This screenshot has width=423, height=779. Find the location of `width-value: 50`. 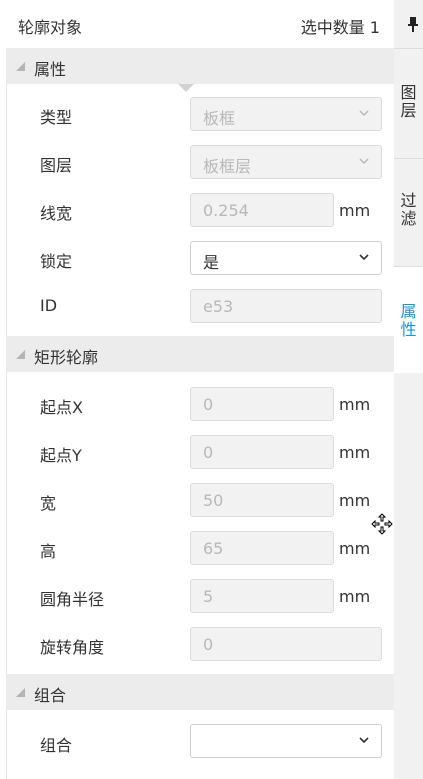

width-value: 50 is located at coordinates (213, 500).